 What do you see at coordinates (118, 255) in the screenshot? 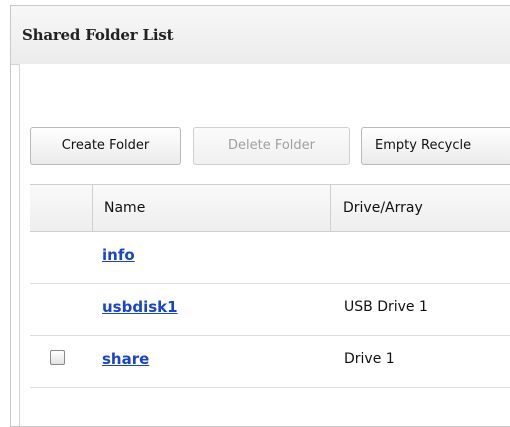
I see `folder-link-info: info` at bounding box center [118, 255].